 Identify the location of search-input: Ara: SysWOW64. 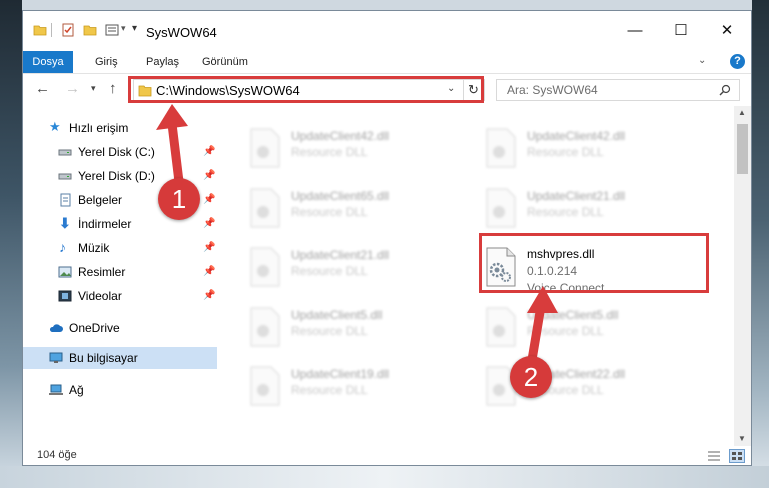
(618, 90).